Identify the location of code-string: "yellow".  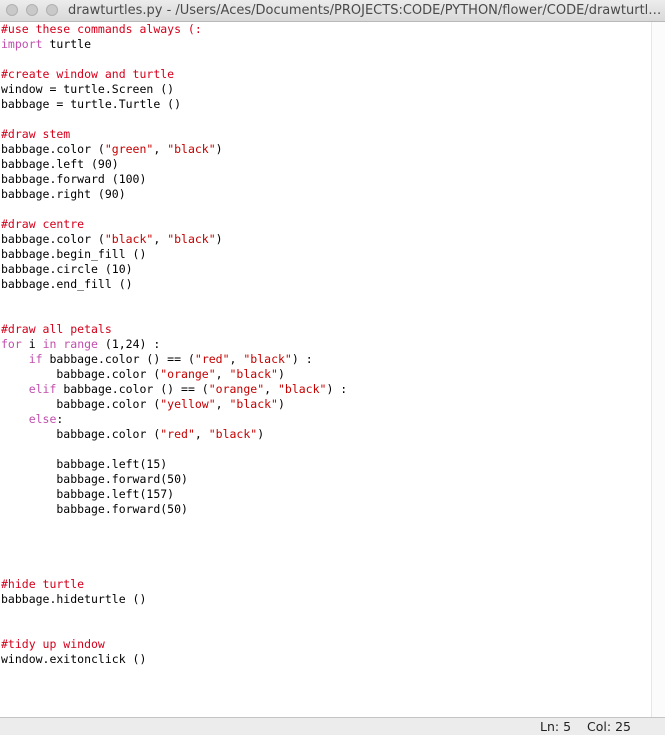
(188, 404).